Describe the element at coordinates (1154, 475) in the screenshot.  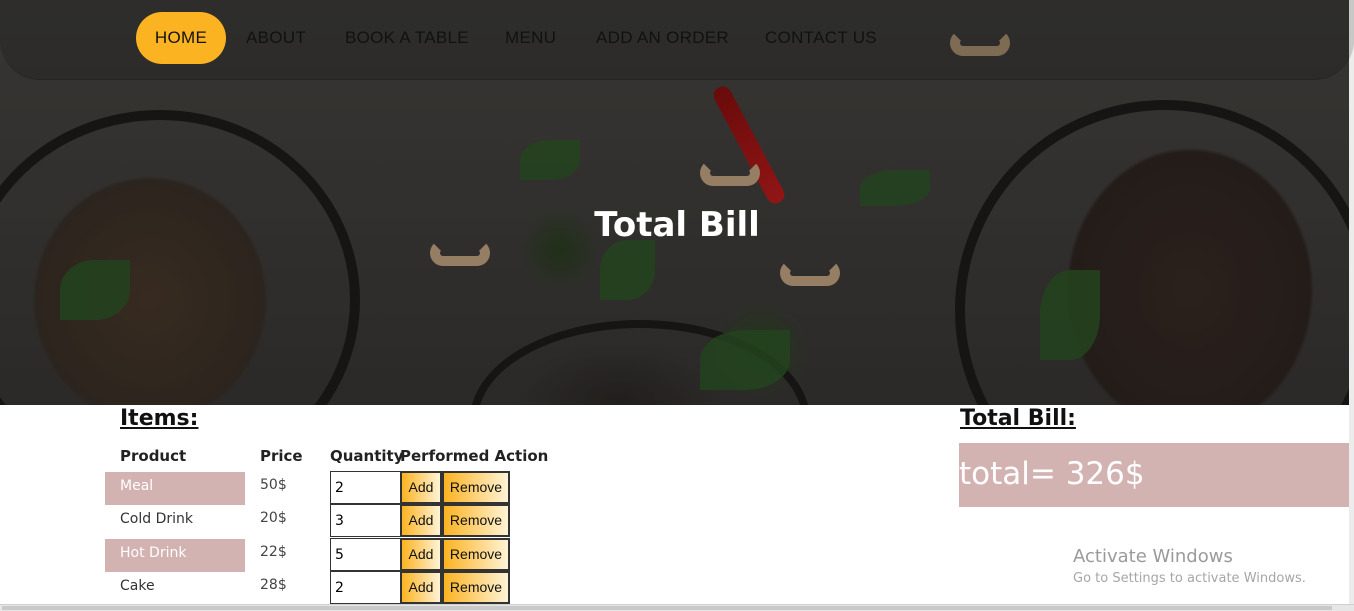
I see `total-amount: total= 326$` at that location.